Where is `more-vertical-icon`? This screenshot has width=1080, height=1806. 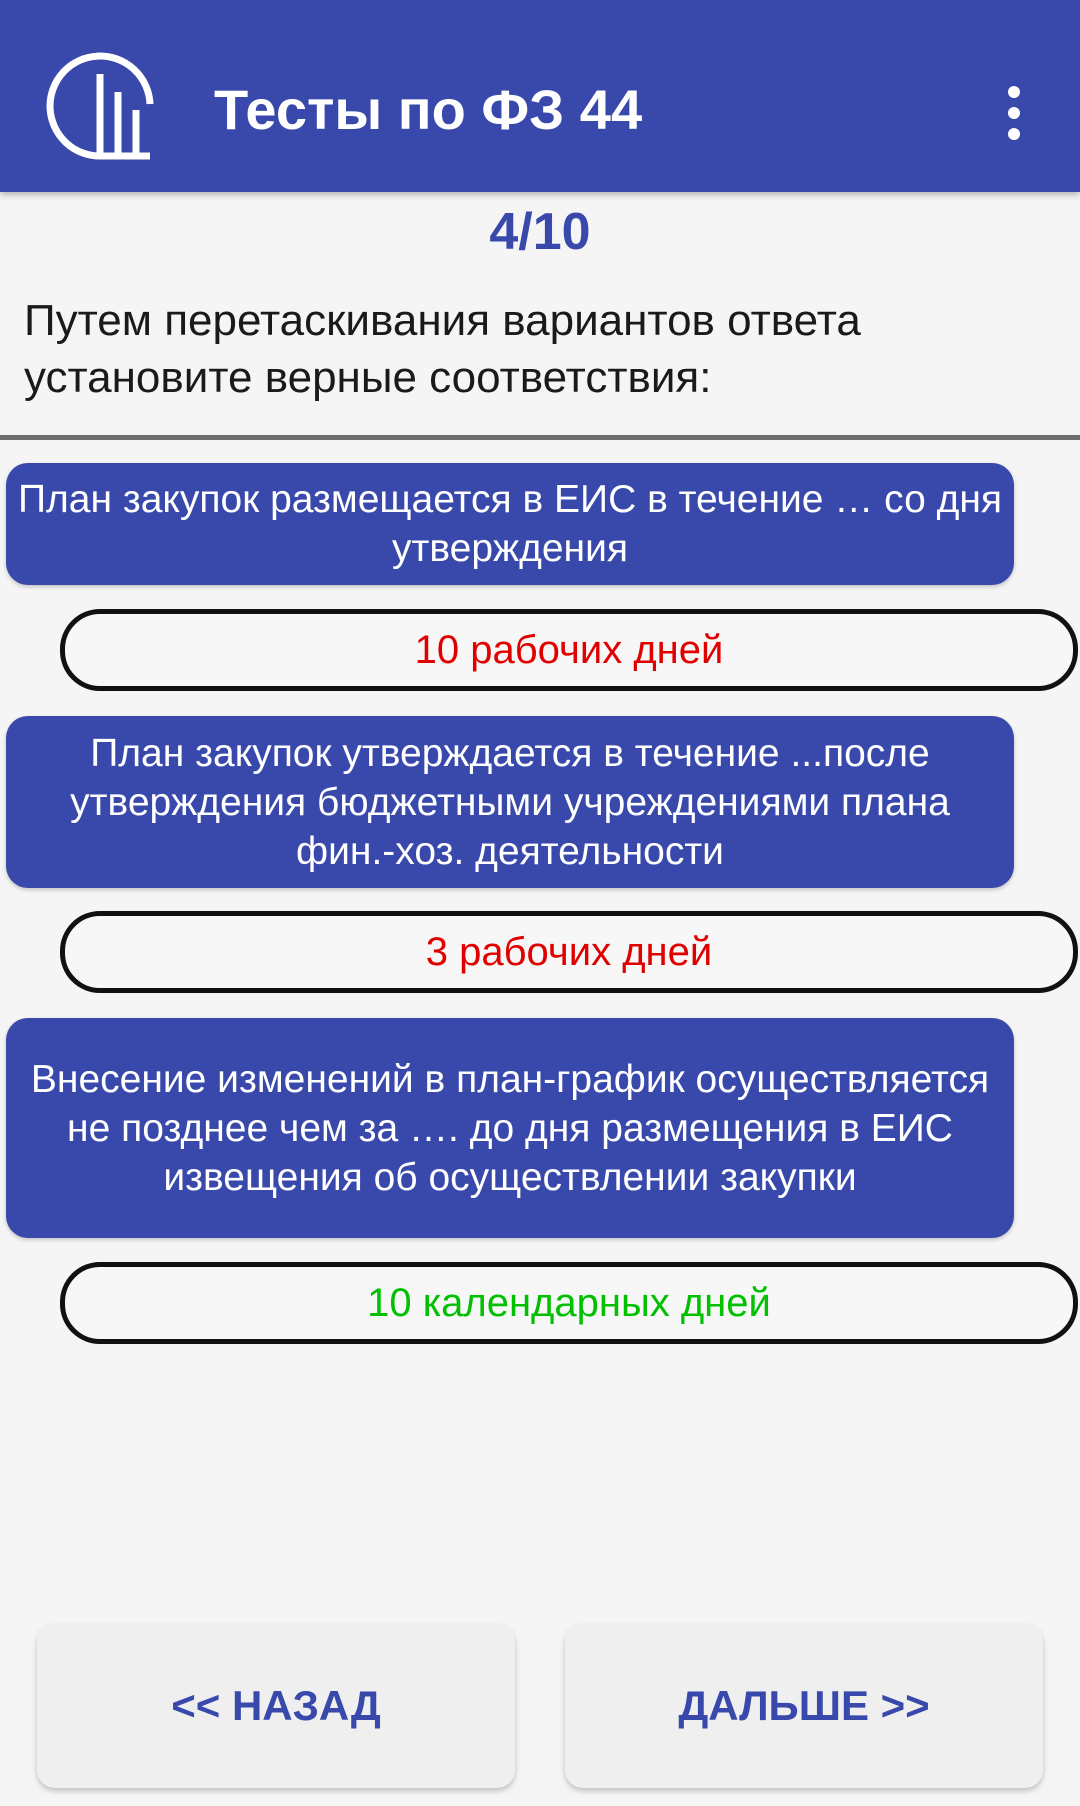 more-vertical-icon is located at coordinates (1014, 113).